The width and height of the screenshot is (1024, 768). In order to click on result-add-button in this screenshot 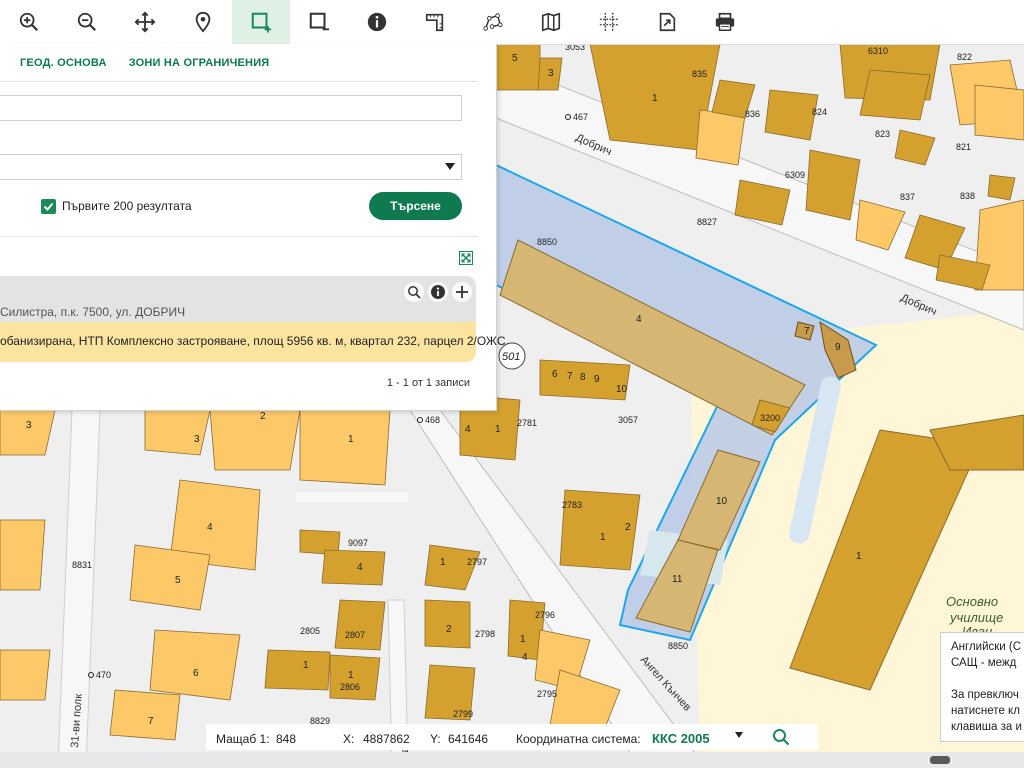, I will do `click(462, 292)`.